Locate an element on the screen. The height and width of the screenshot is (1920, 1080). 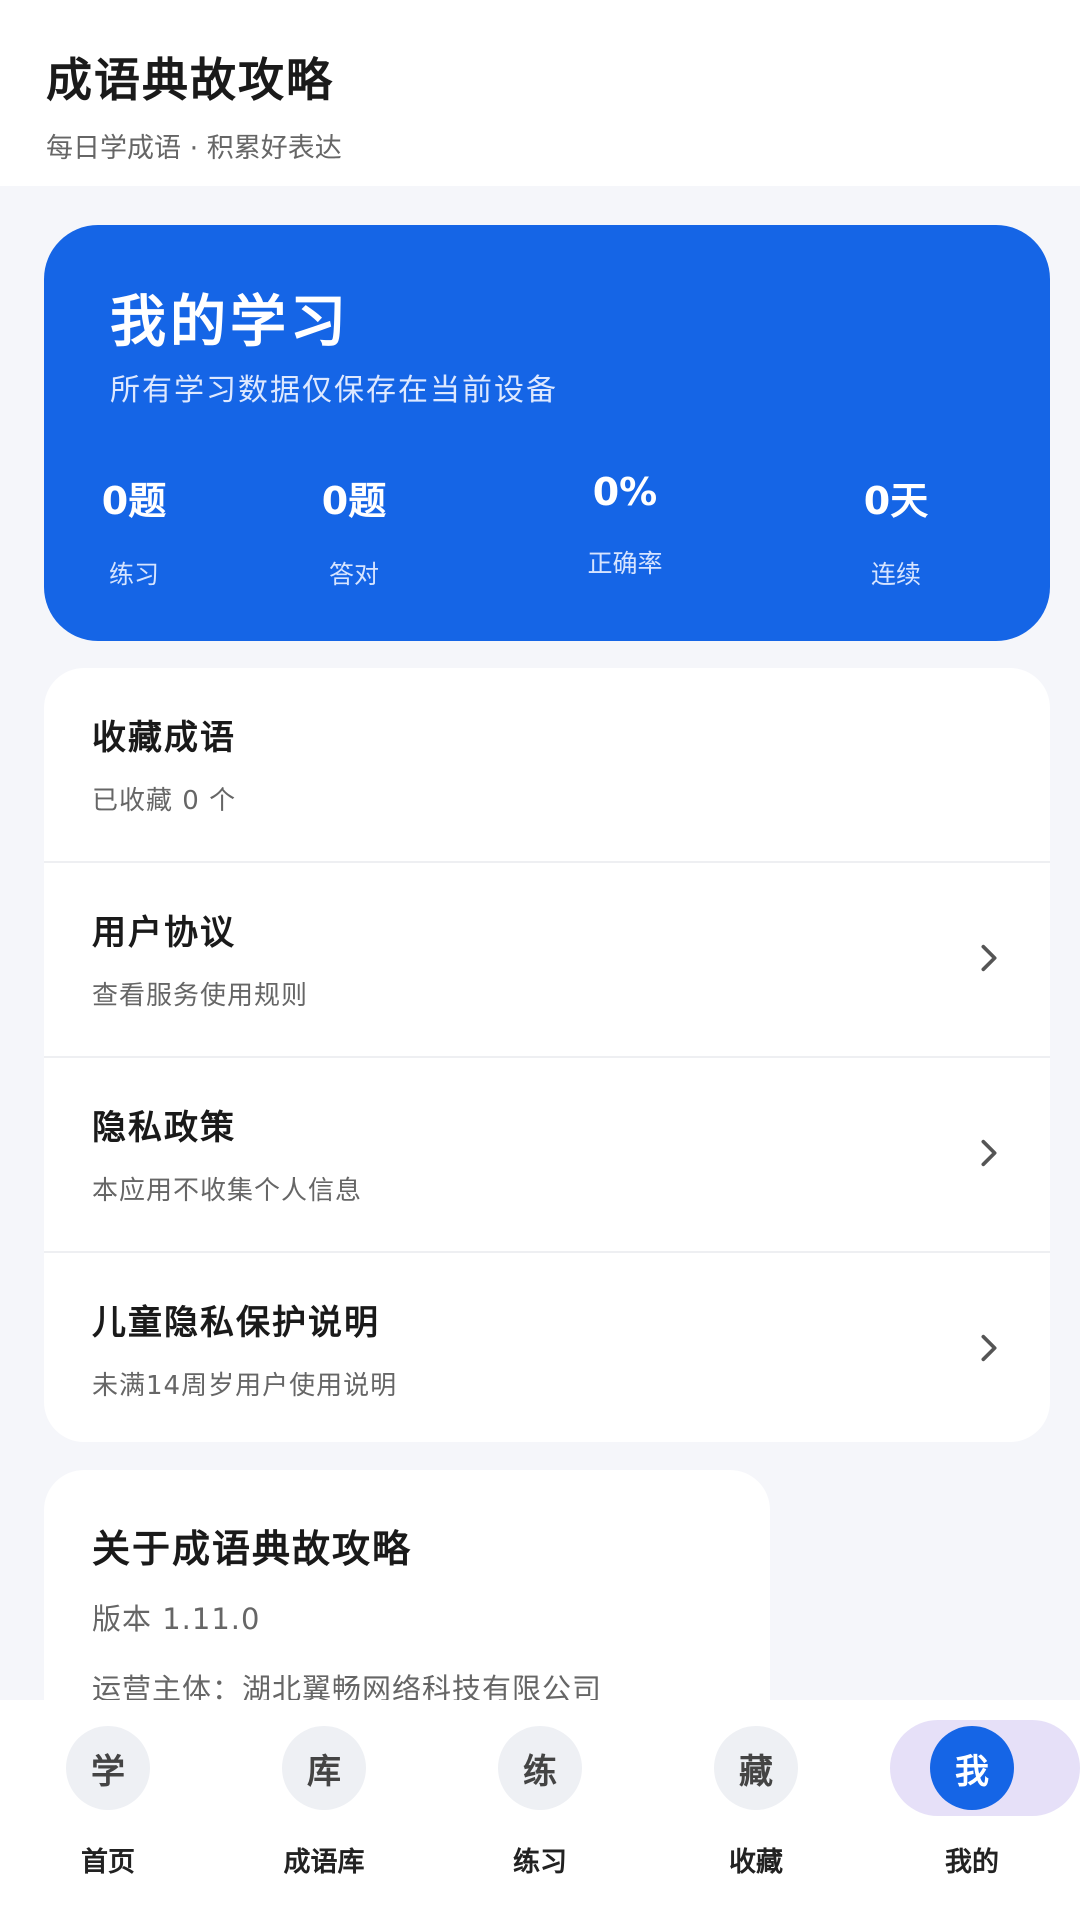
tab-label: 收藏 is located at coordinates (756, 1862).